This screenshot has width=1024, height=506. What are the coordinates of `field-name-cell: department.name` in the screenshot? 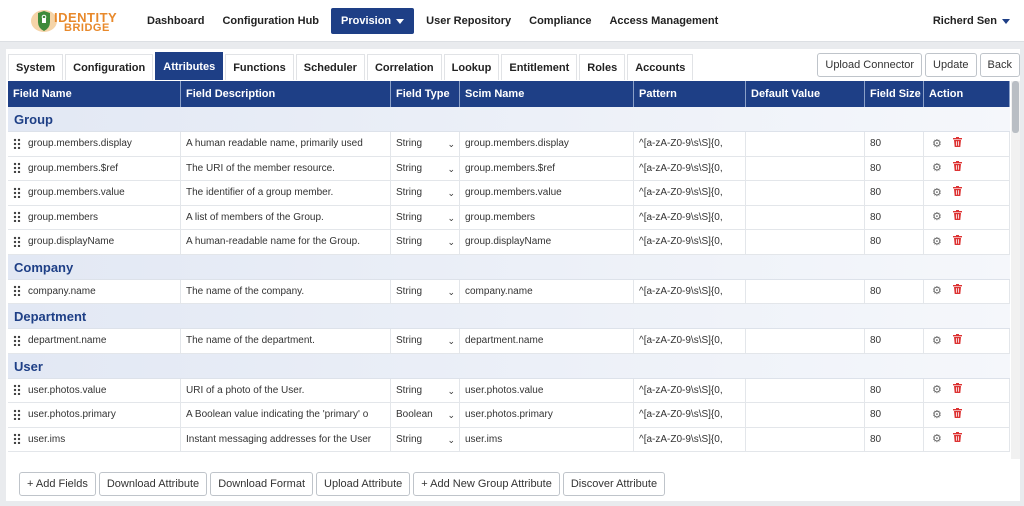 It's located at (94, 341).